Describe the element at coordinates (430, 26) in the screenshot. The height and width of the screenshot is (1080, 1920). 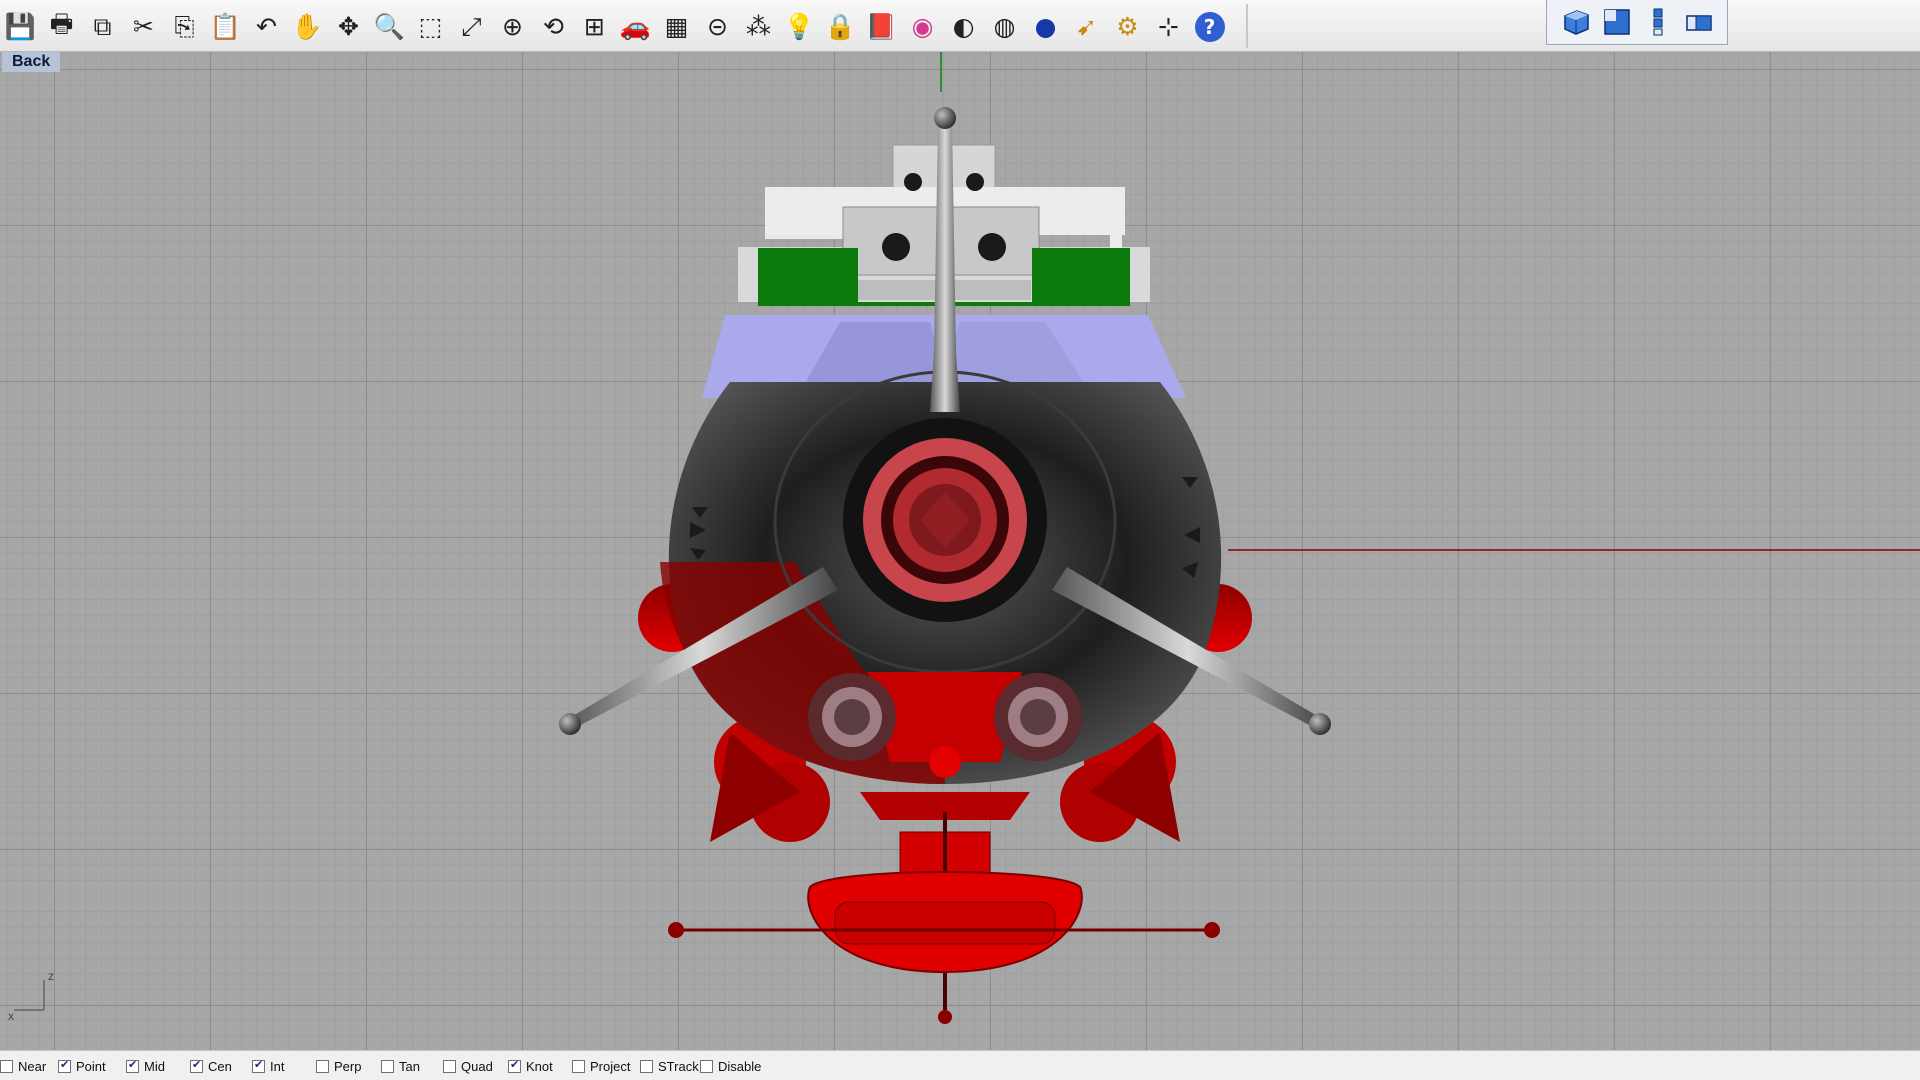
I see `zoom-window-icon: ⬚` at that location.